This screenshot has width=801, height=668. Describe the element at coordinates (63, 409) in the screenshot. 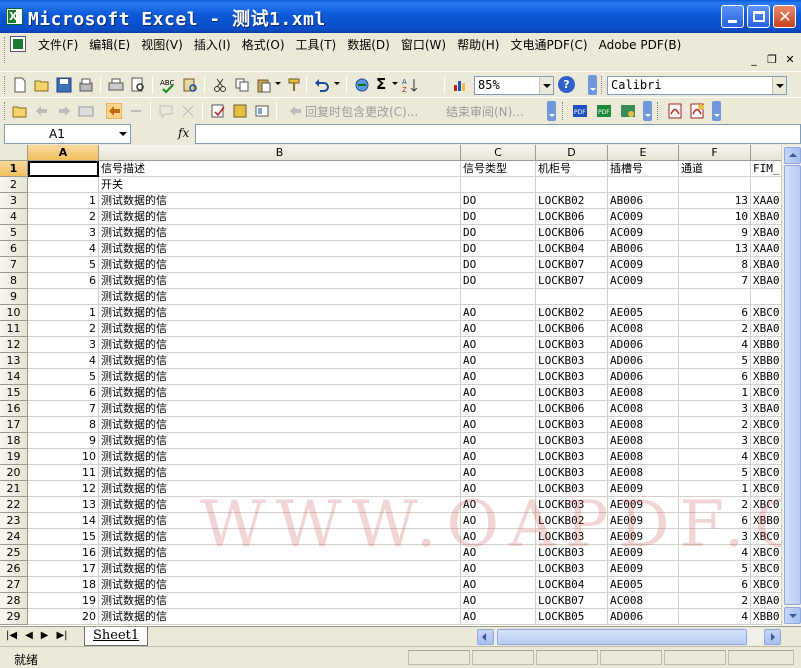

I see `cell: 7` at that location.